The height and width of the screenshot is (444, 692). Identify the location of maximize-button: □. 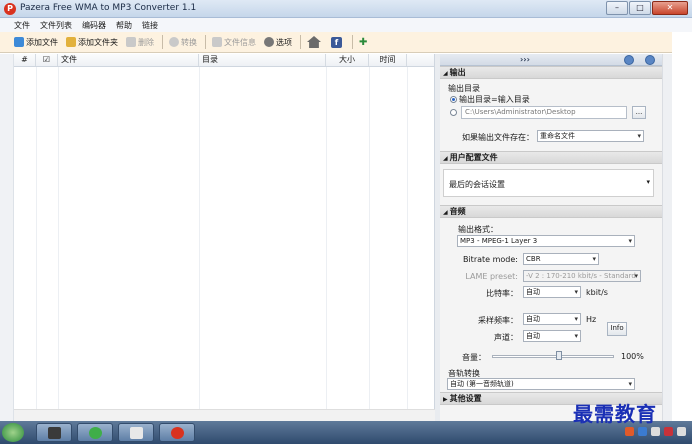
(640, 8).